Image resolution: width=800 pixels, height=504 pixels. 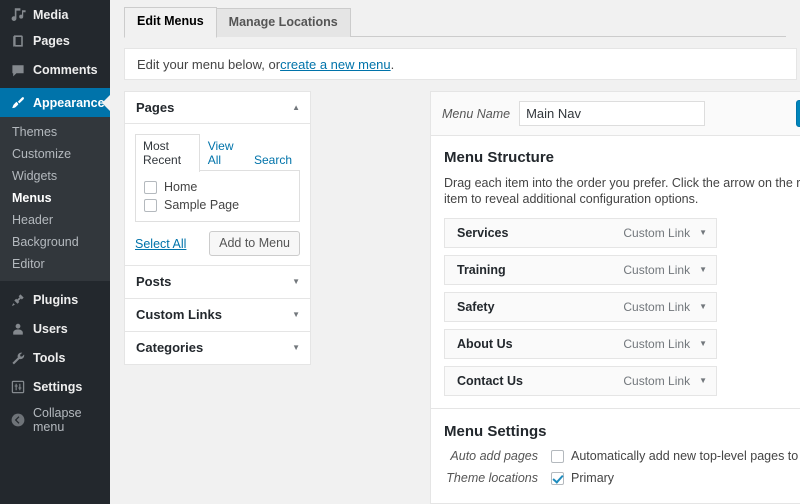 I want to click on save-menu-button-top: Save Menu, so click(x=797, y=113).